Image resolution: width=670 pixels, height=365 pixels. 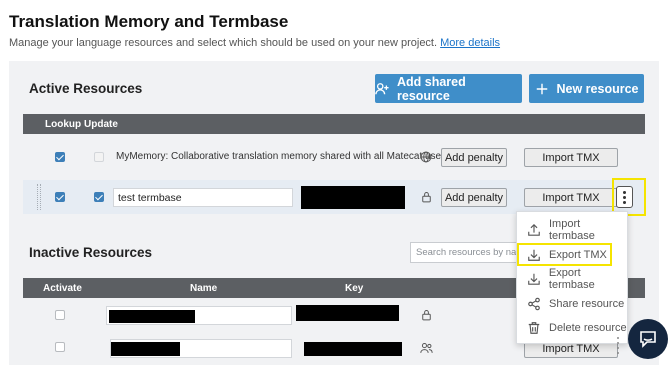 I want to click on column-lookup: Lookup, so click(x=63, y=124).